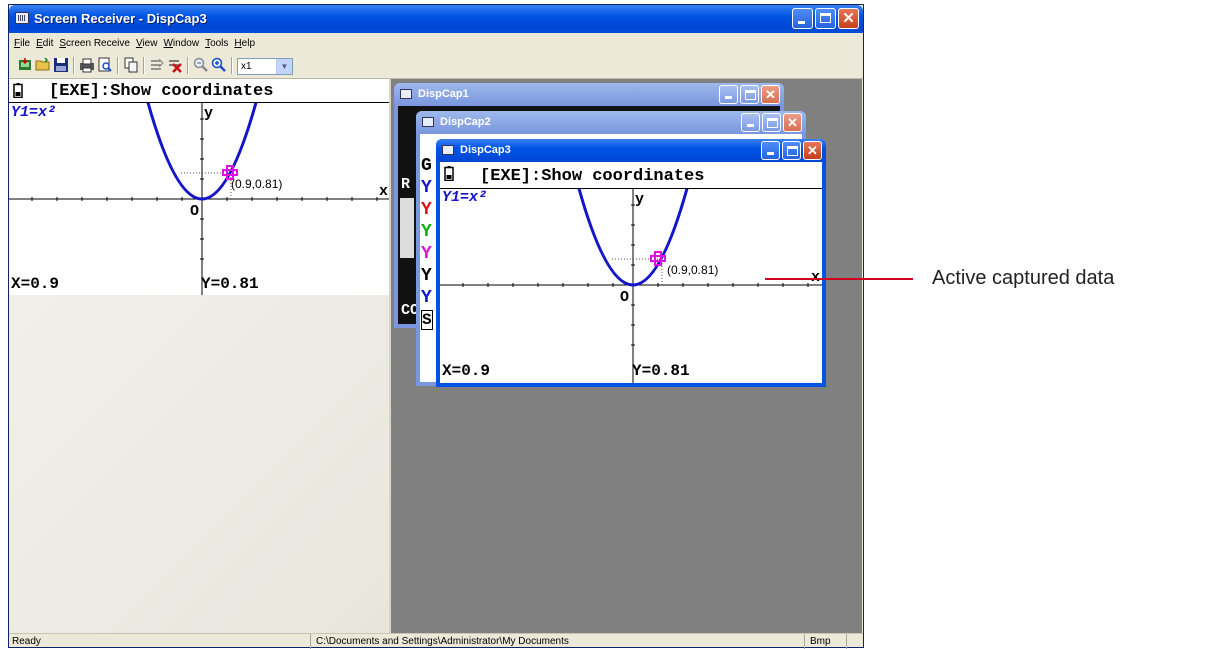 Image resolution: width=1225 pixels, height=649 pixels. Describe the element at coordinates (183, 44) in the screenshot. I see `menu-window: Window` at that location.